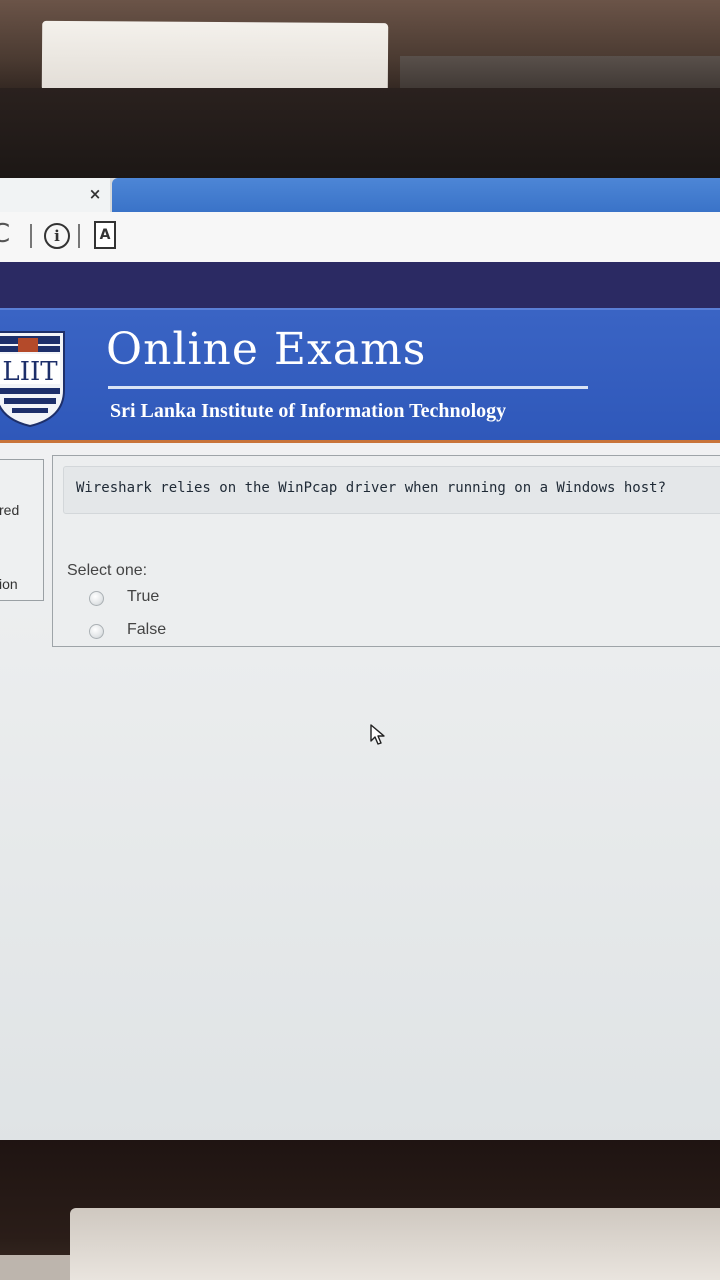 The image size is (720, 1280). I want to click on address-bar: C i A, so click(360, 237).